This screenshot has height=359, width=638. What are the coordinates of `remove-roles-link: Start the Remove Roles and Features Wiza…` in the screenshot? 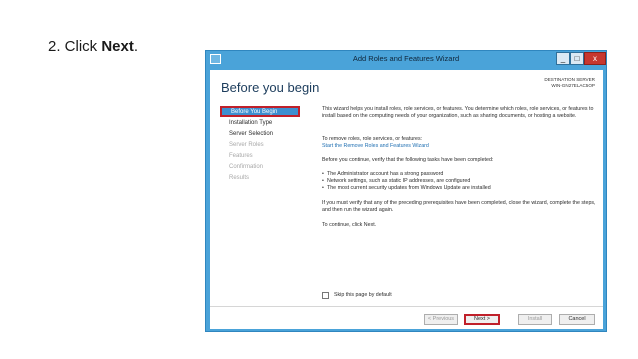 It's located at (459, 146).